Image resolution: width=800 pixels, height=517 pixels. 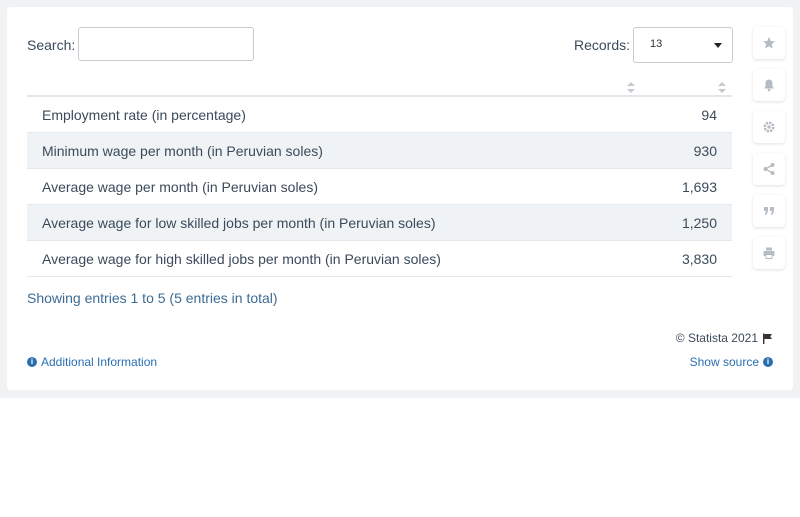 I want to click on star-icon, so click(x=769, y=43).